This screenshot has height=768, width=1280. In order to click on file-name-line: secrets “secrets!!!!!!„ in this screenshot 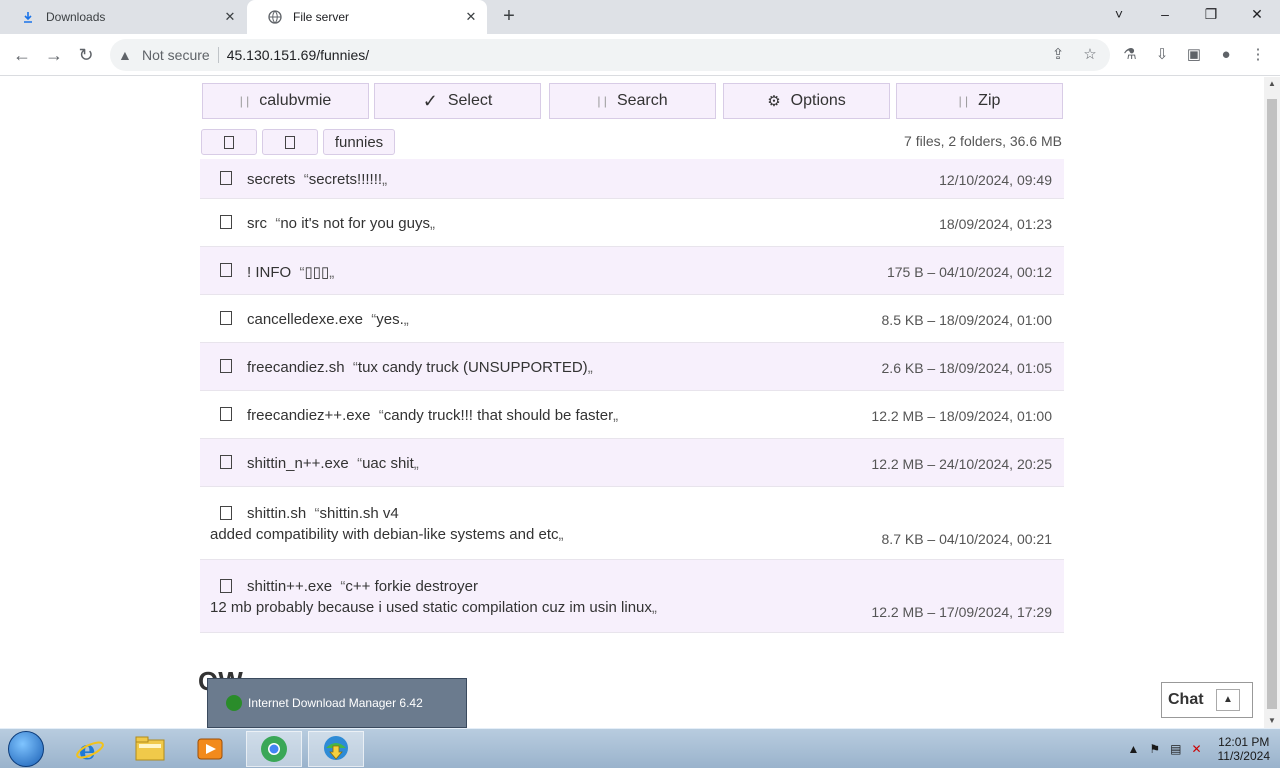, I will do `click(317, 179)`.